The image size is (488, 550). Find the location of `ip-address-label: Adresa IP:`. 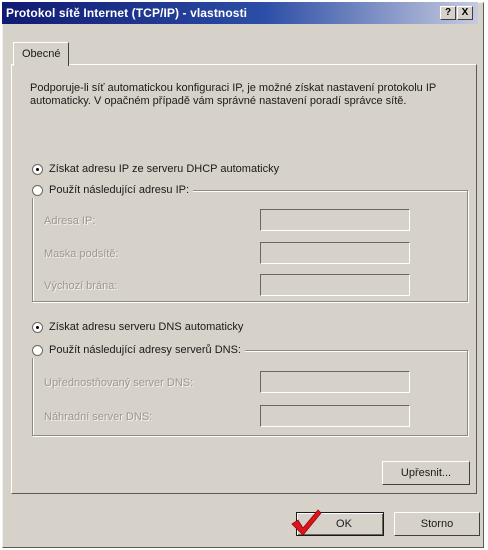

ip-address-label: Adresa IP: is located at coordinates (70, 221).